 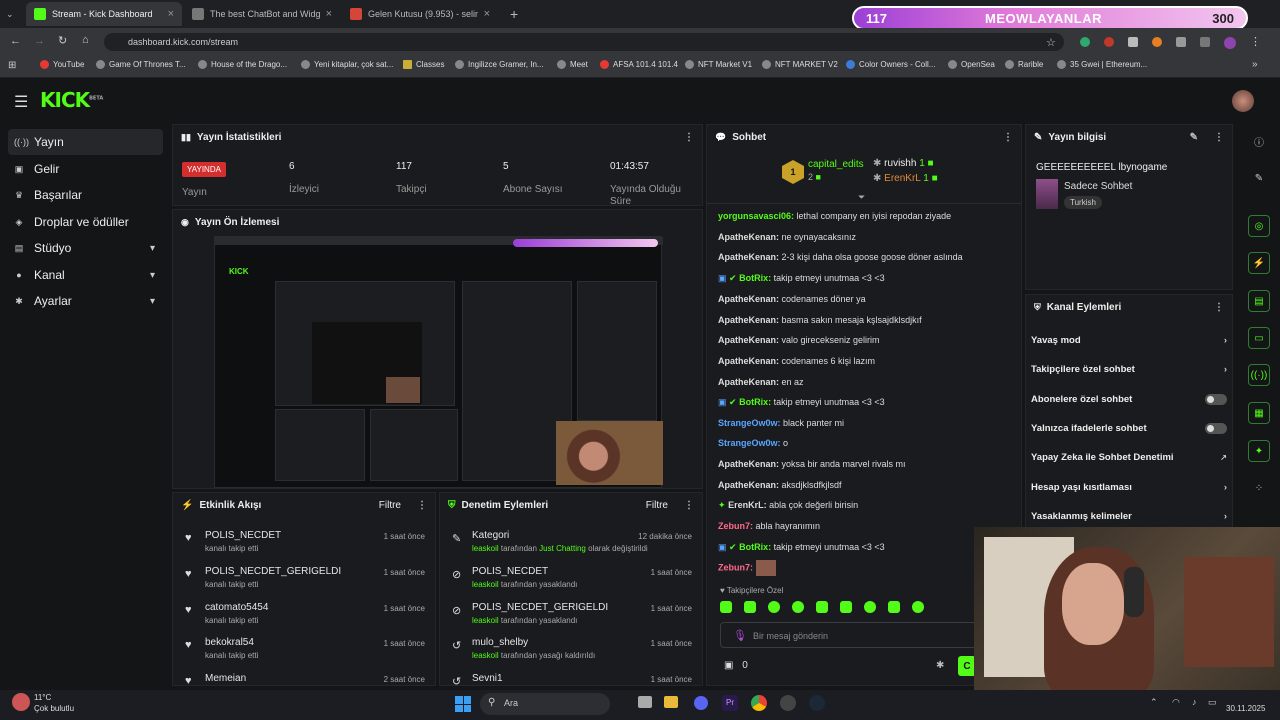 What do you see at coordinates (1129, 516) in the screenshot?
I see `banned-words-item: Yasaklanmış kelimeler ›` at bounding box center [1129, 516].